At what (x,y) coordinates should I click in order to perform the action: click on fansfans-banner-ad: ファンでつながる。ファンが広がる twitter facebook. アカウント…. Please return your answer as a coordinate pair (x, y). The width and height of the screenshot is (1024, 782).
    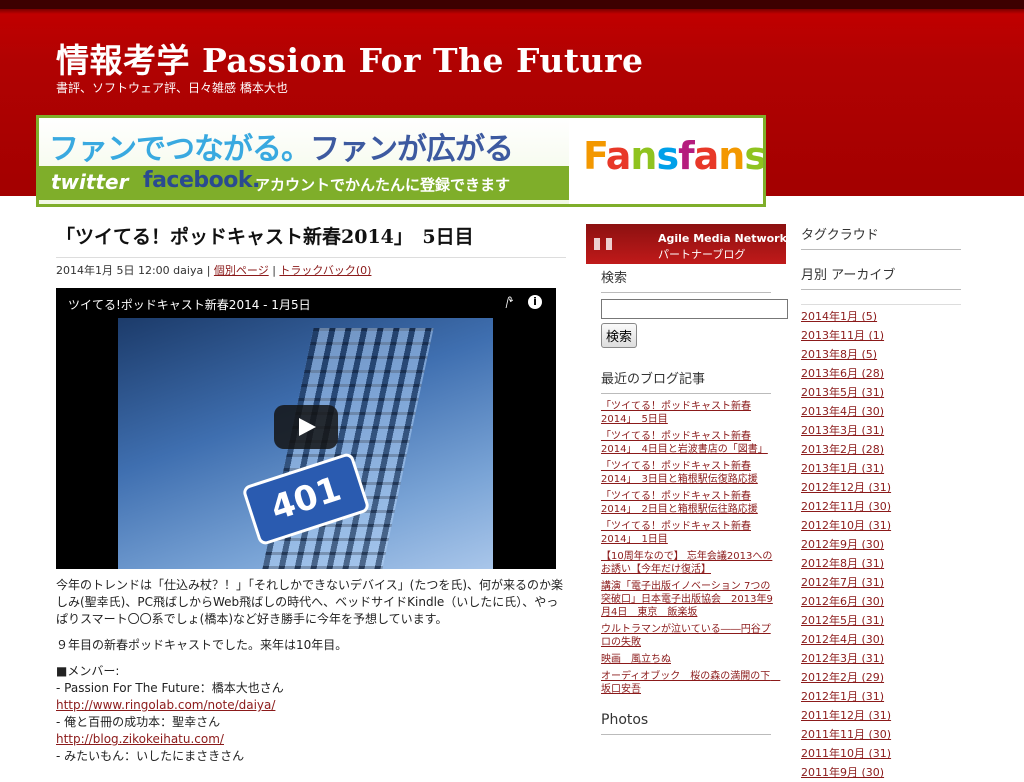
    Looking at the image, I should click on (401, 161).